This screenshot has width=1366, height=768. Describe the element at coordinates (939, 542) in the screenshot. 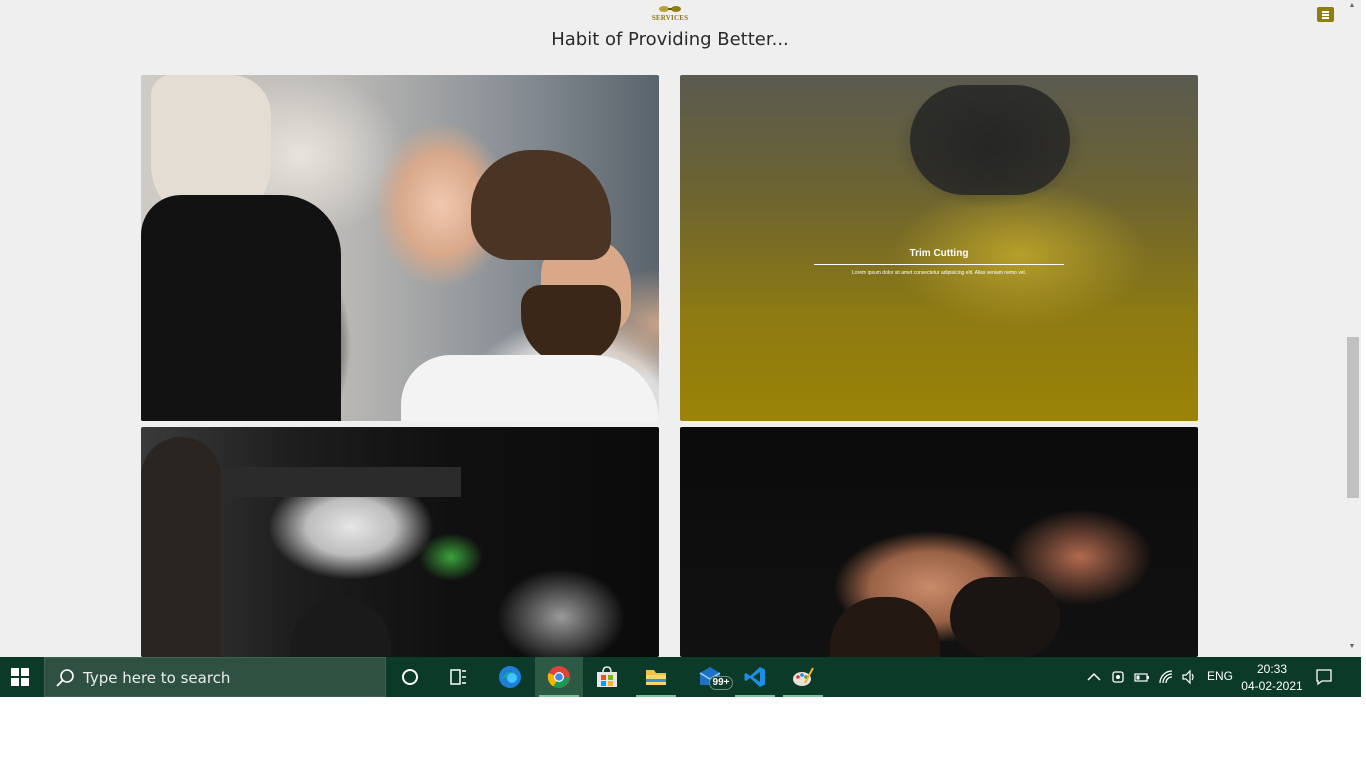

I see `service-card-hair-wash` at that location.